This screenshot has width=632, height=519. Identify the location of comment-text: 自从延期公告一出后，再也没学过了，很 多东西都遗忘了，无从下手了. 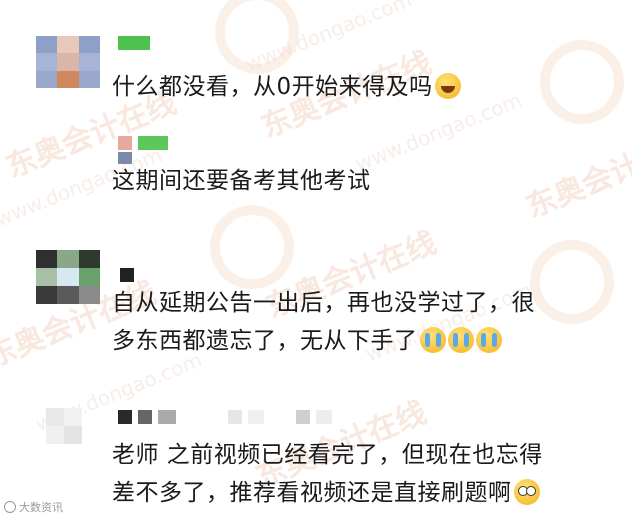
(323, 322).